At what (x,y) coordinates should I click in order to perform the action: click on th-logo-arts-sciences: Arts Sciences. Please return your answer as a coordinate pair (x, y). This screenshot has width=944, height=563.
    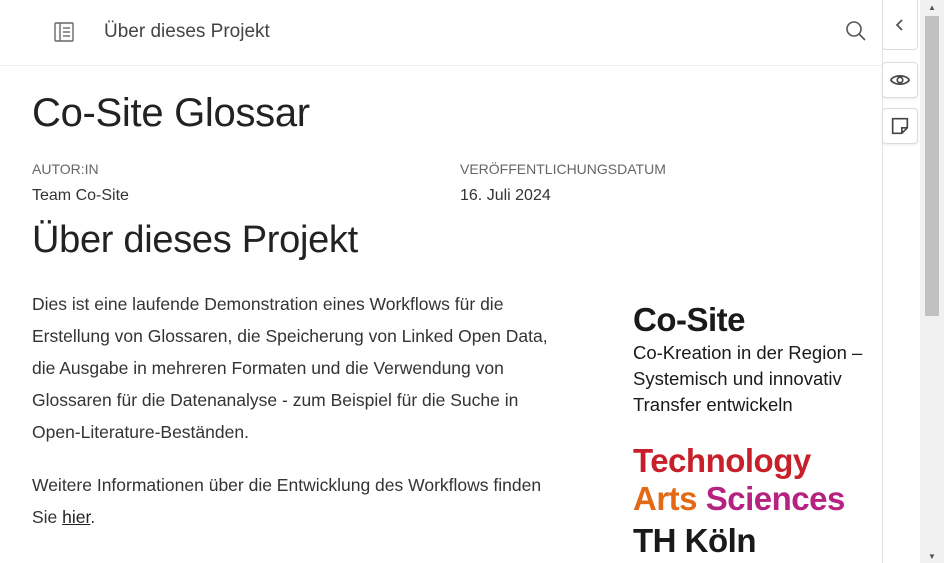
    Looking at the image, I should click on (739, 499).